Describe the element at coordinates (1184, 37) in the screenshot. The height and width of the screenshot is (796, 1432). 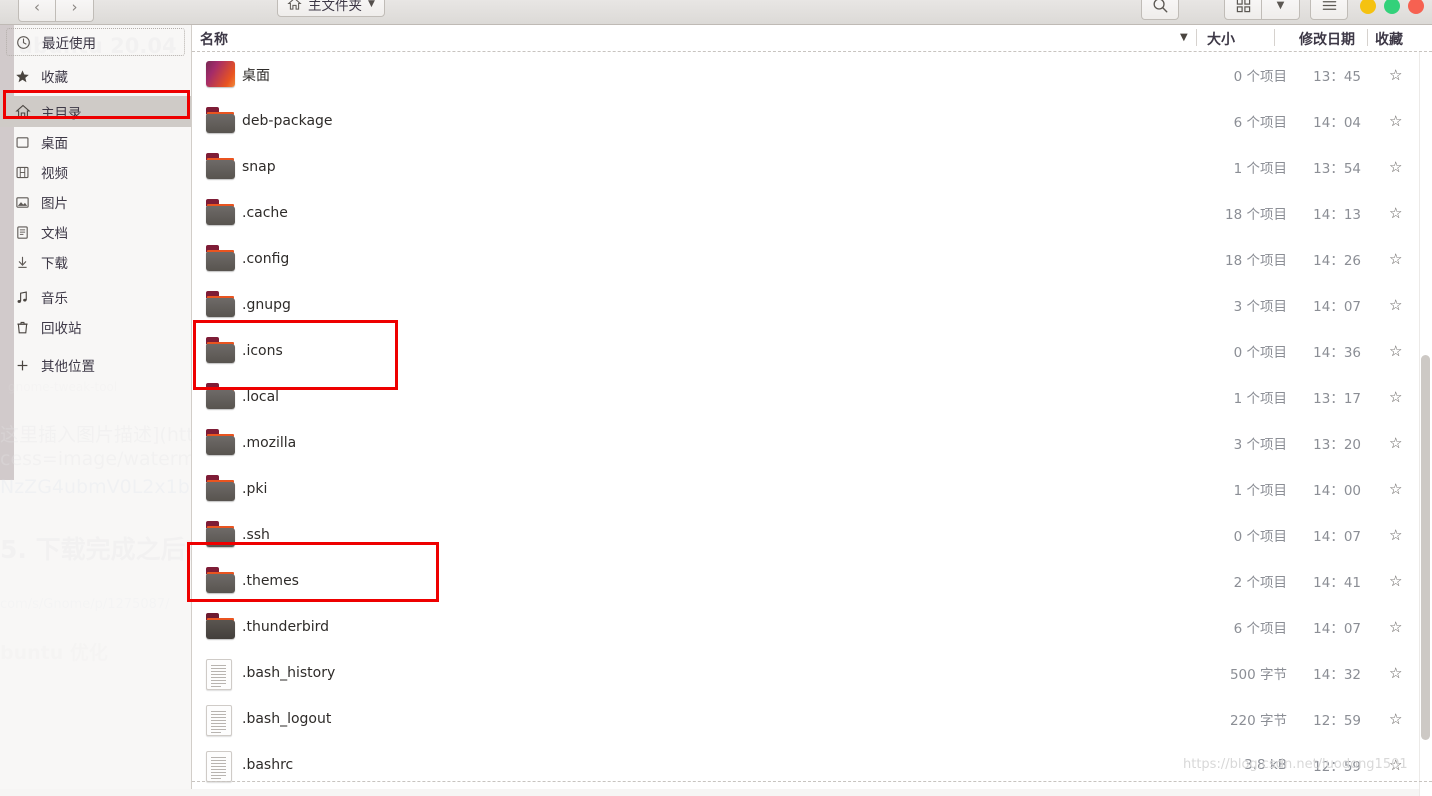
I see `sort-chevron-down-icon: ▼` at that location.